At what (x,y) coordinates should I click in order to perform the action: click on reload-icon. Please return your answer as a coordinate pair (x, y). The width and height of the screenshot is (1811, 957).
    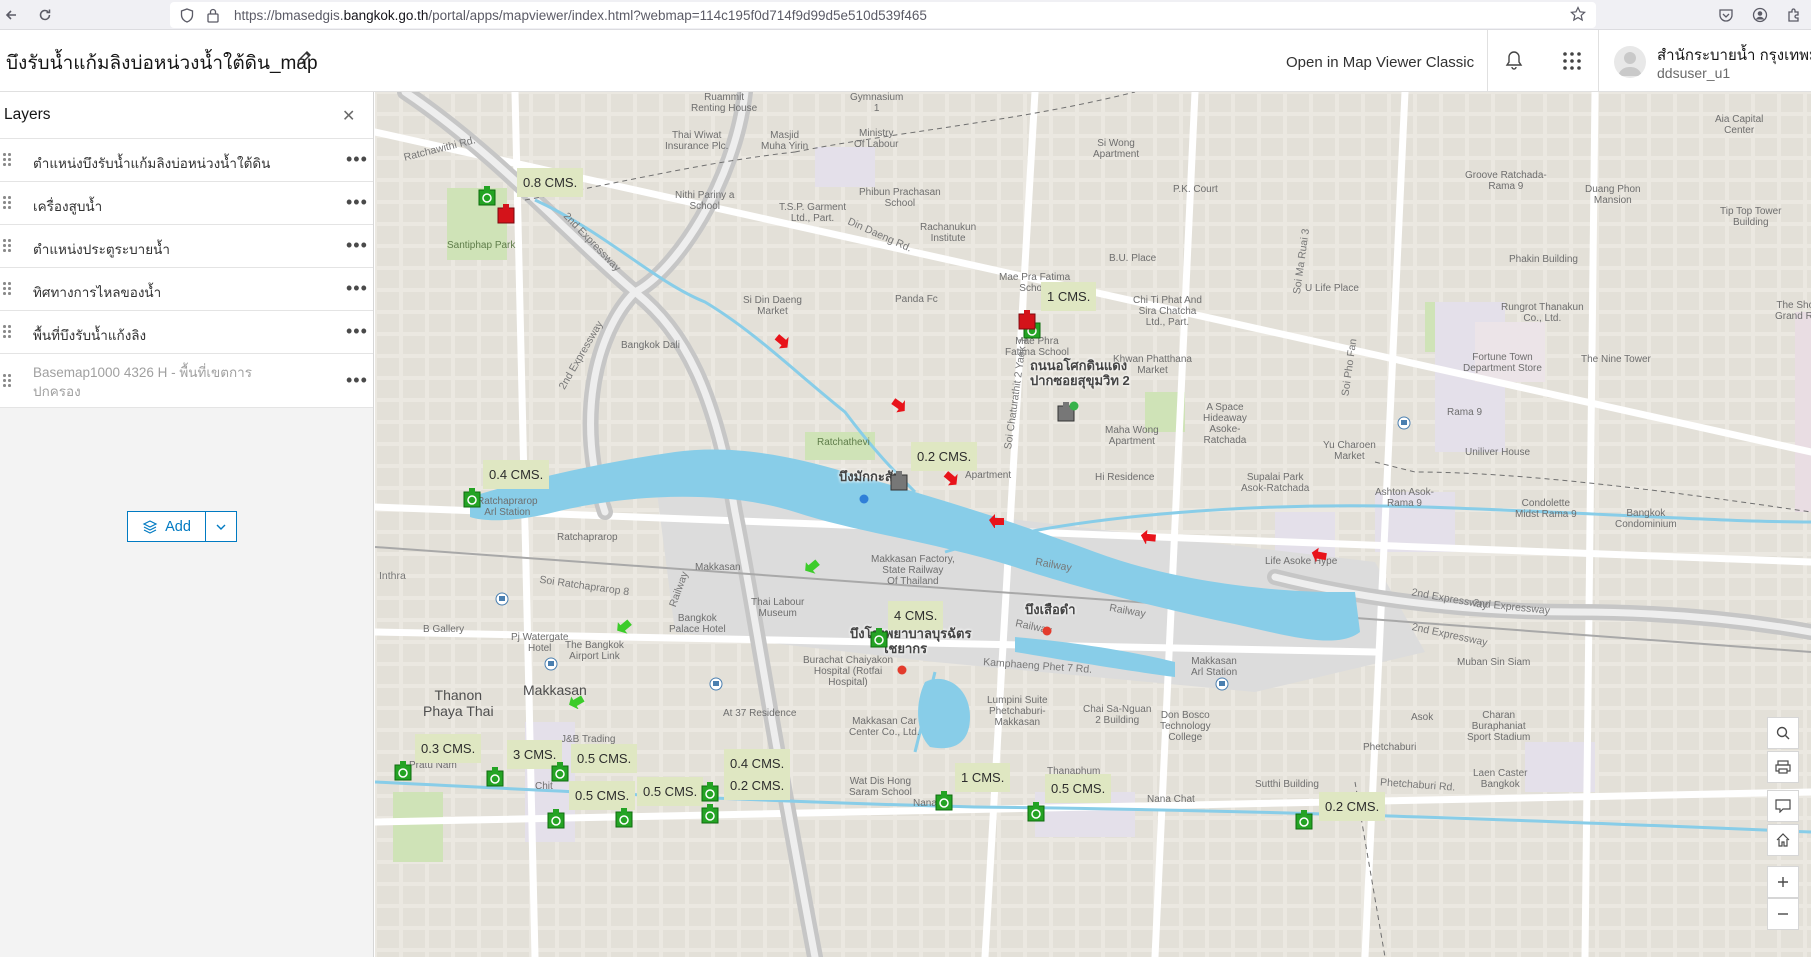
    Looking at the image, I should click on (45, 15).